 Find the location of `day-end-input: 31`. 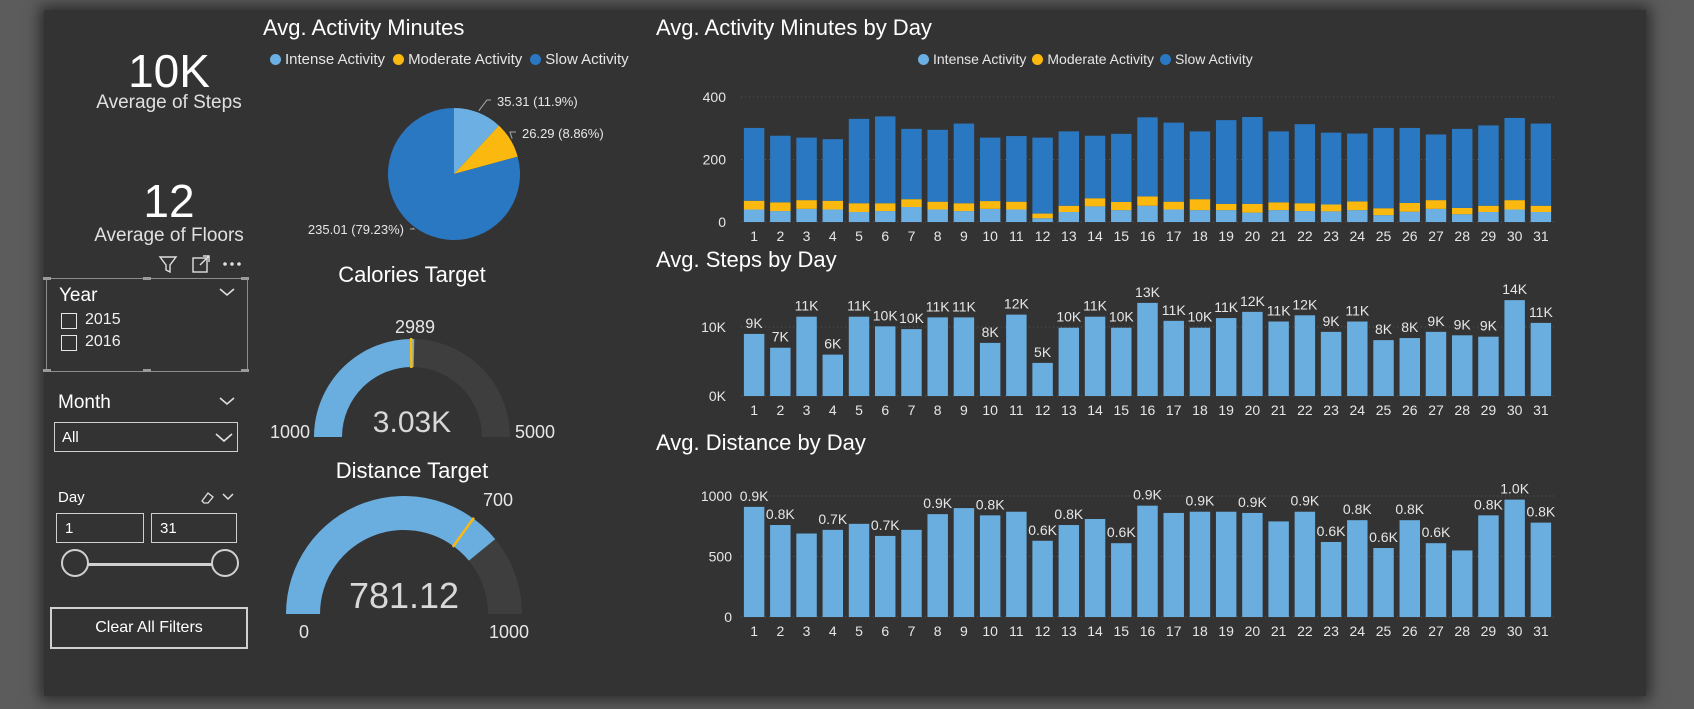

day-end-input: 31 is located at coordinates (194, 528).